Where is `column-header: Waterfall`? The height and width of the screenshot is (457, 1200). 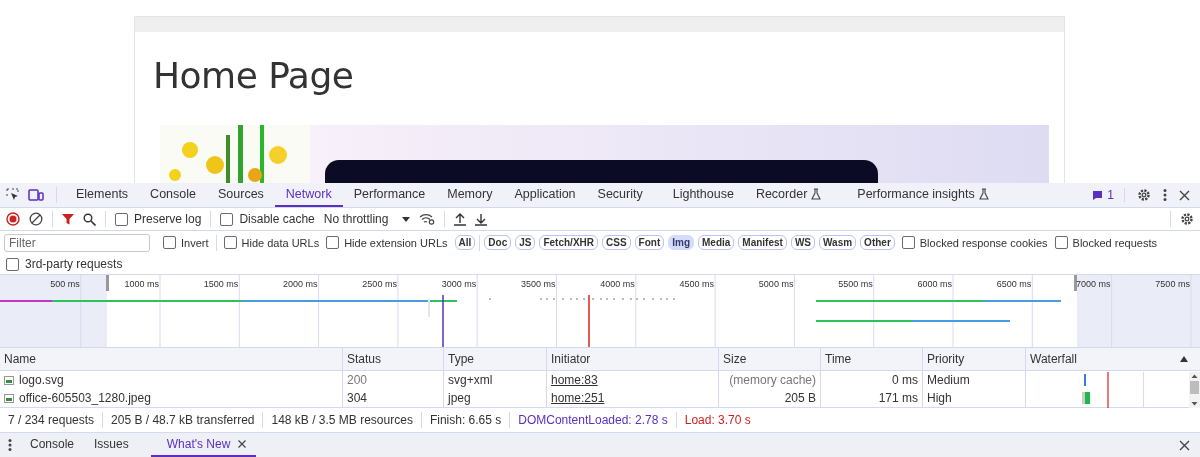
column-header: Waterfall is located at coordinates (1112, 359).